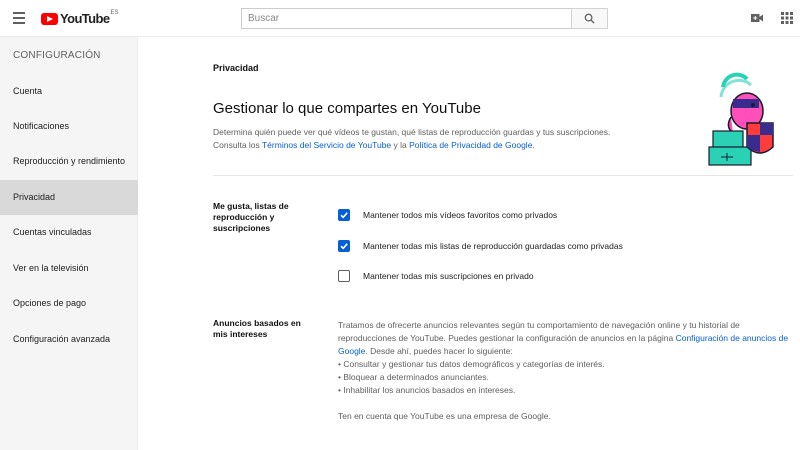  I want to click on page-title: Gestionar lo que compartes en YouTube, so click(347, 108).